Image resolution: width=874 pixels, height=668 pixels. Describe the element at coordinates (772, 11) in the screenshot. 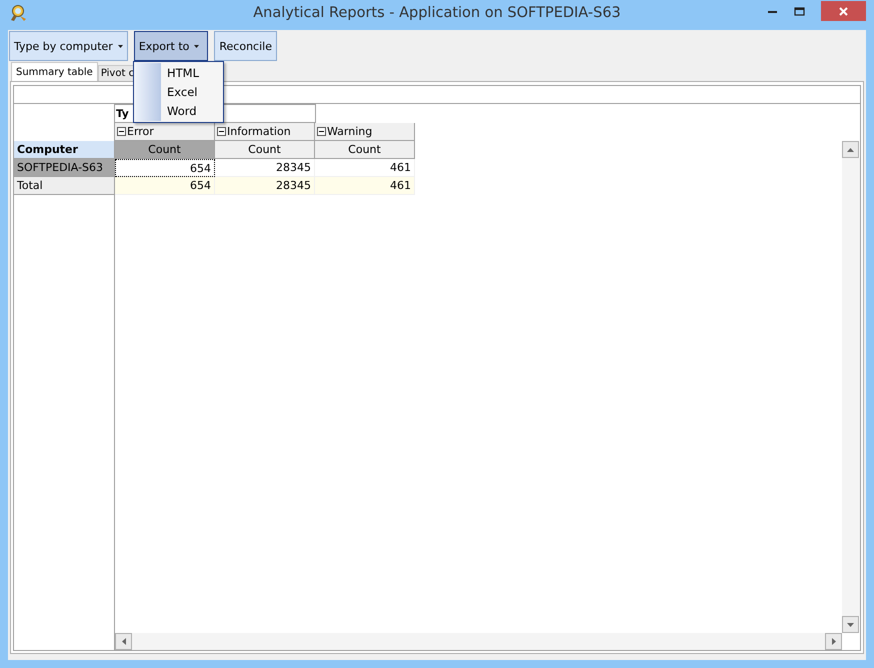

I see `minimize-icon` at that location.